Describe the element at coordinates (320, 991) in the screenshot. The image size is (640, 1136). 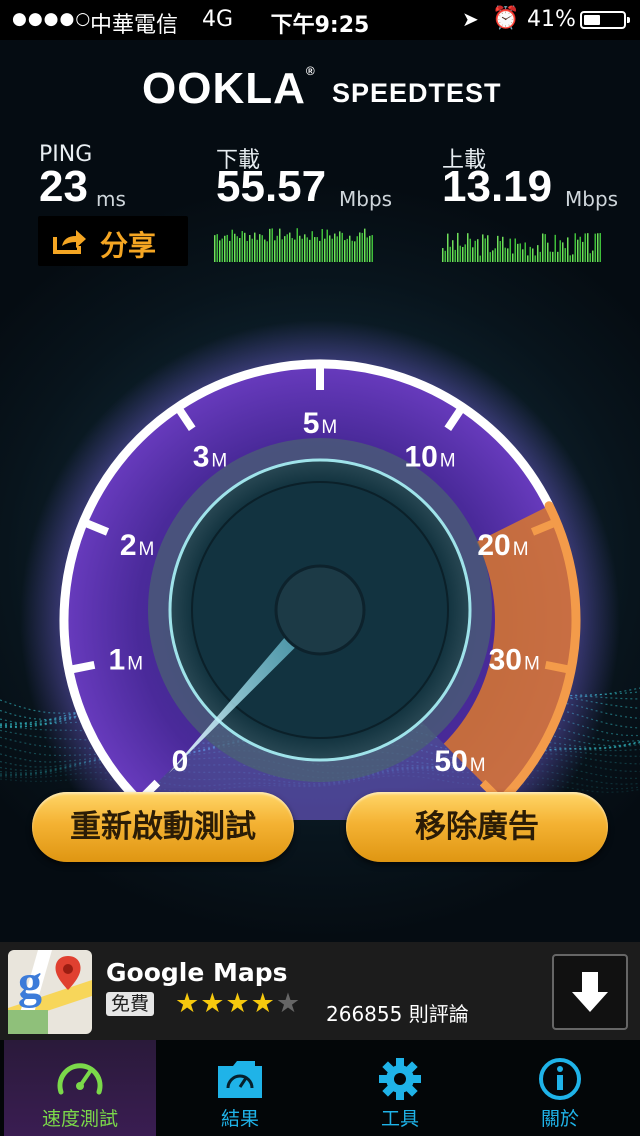
I see `ad-banner: g Google Maps 免費 ★★★★★ 266855 則評論` at that location.